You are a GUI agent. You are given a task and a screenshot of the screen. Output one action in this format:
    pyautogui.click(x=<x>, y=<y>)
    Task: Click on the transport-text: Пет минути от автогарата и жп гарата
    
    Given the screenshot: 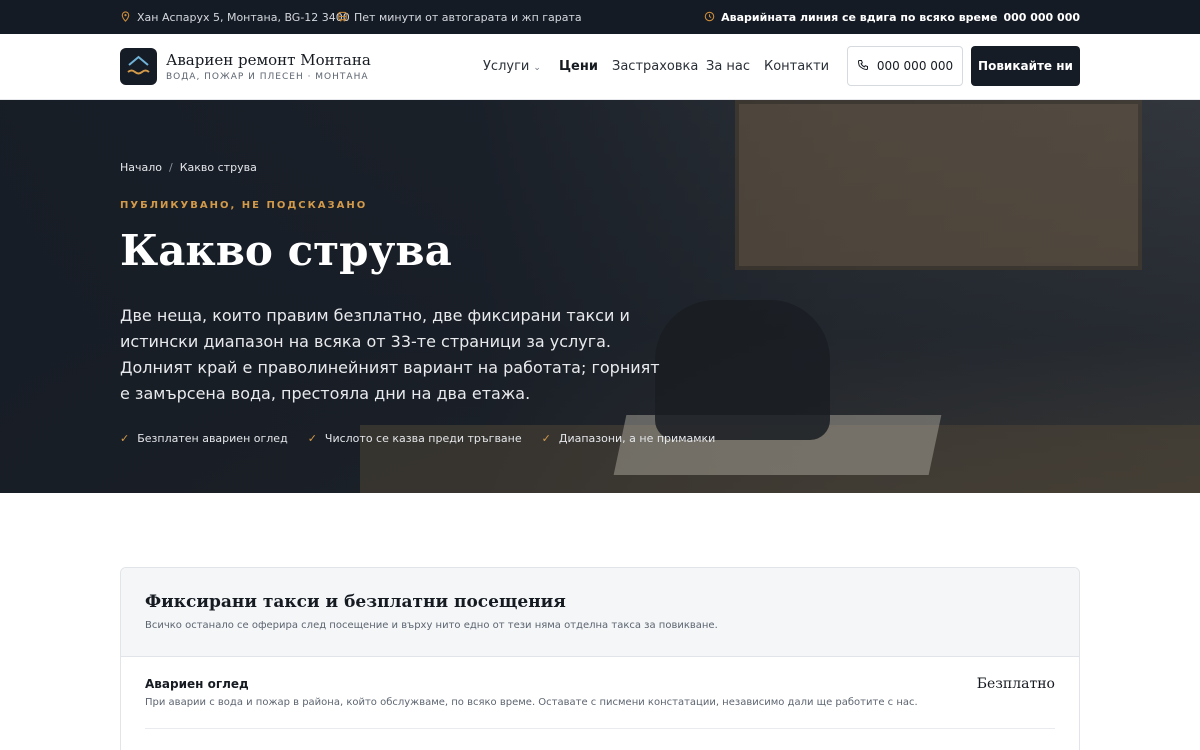 What is the action you would take?
    pyautogui.click(x=468, y=17)
    